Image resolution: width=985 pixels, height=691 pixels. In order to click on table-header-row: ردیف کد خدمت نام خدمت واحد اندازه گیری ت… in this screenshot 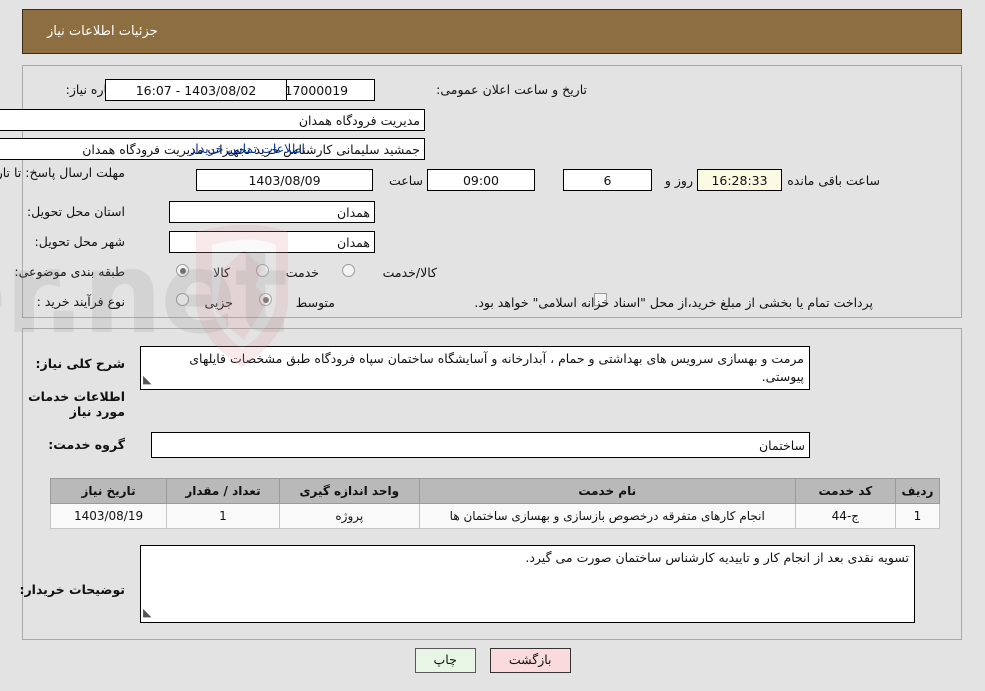, I will do `click(495, 491)`.